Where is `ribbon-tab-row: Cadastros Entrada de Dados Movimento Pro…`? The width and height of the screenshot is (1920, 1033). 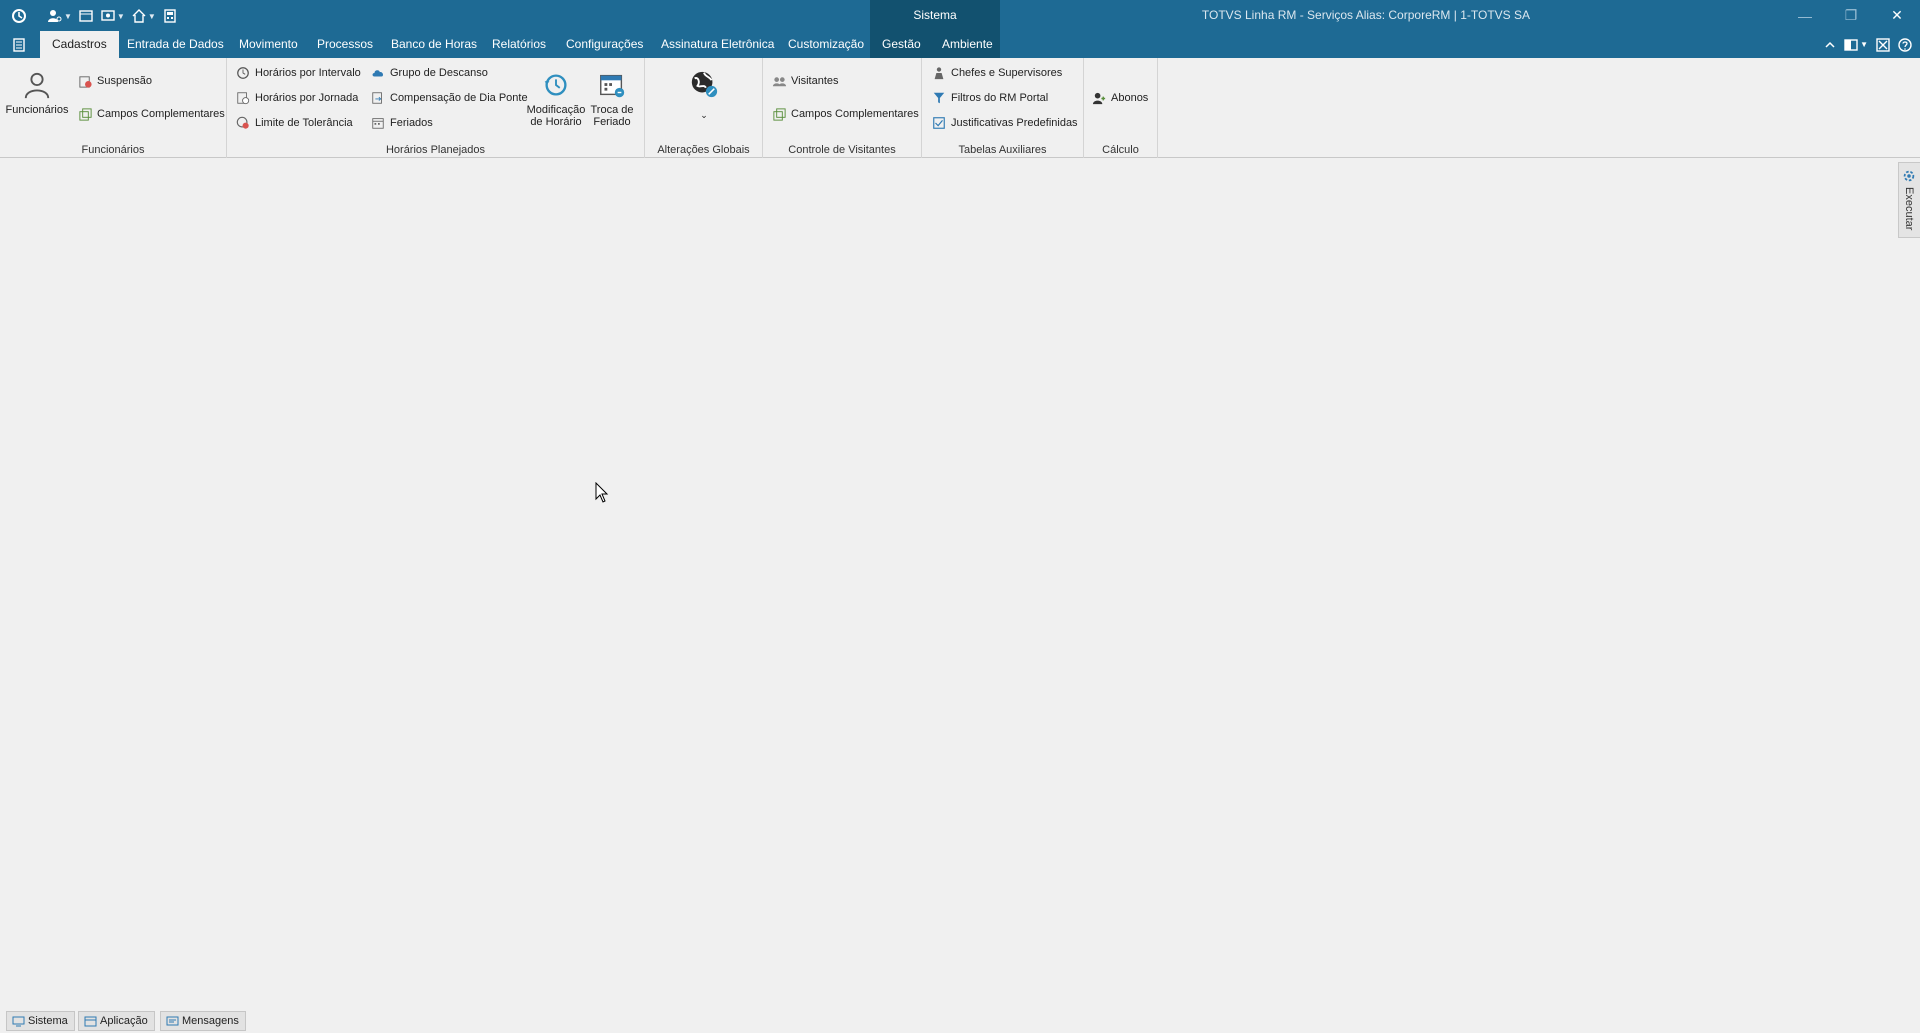
ribbon-tab-row: Cadastros Entrada de Dados Movimento Pro… is located at coordinates (960, 44).